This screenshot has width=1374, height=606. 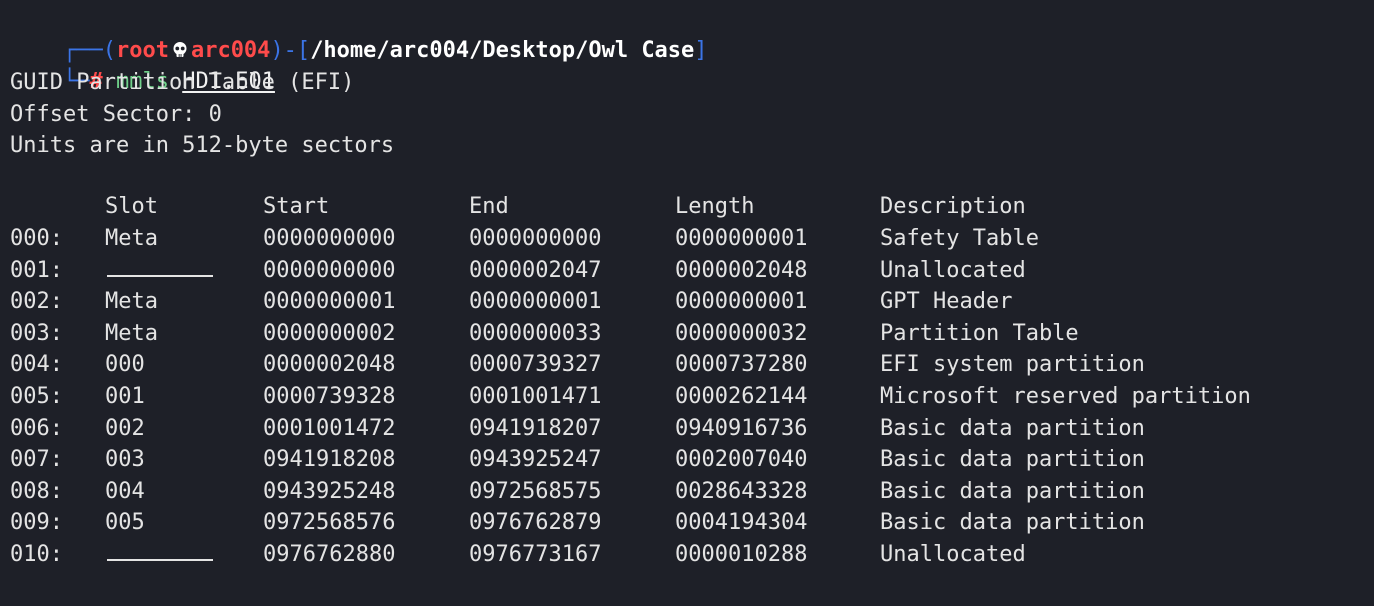 What do you see at coordinates (979, 333) in the screenshot?
I see `cell-desc: Partition Table` at bounding box center [979, 333].